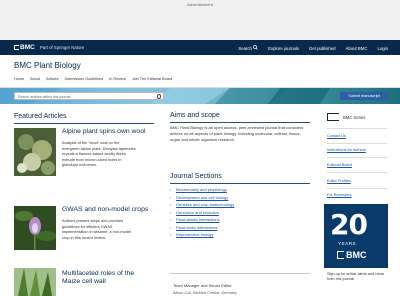 The image size is (400, 296). I want to click on aims-divider, so click(240, 122).